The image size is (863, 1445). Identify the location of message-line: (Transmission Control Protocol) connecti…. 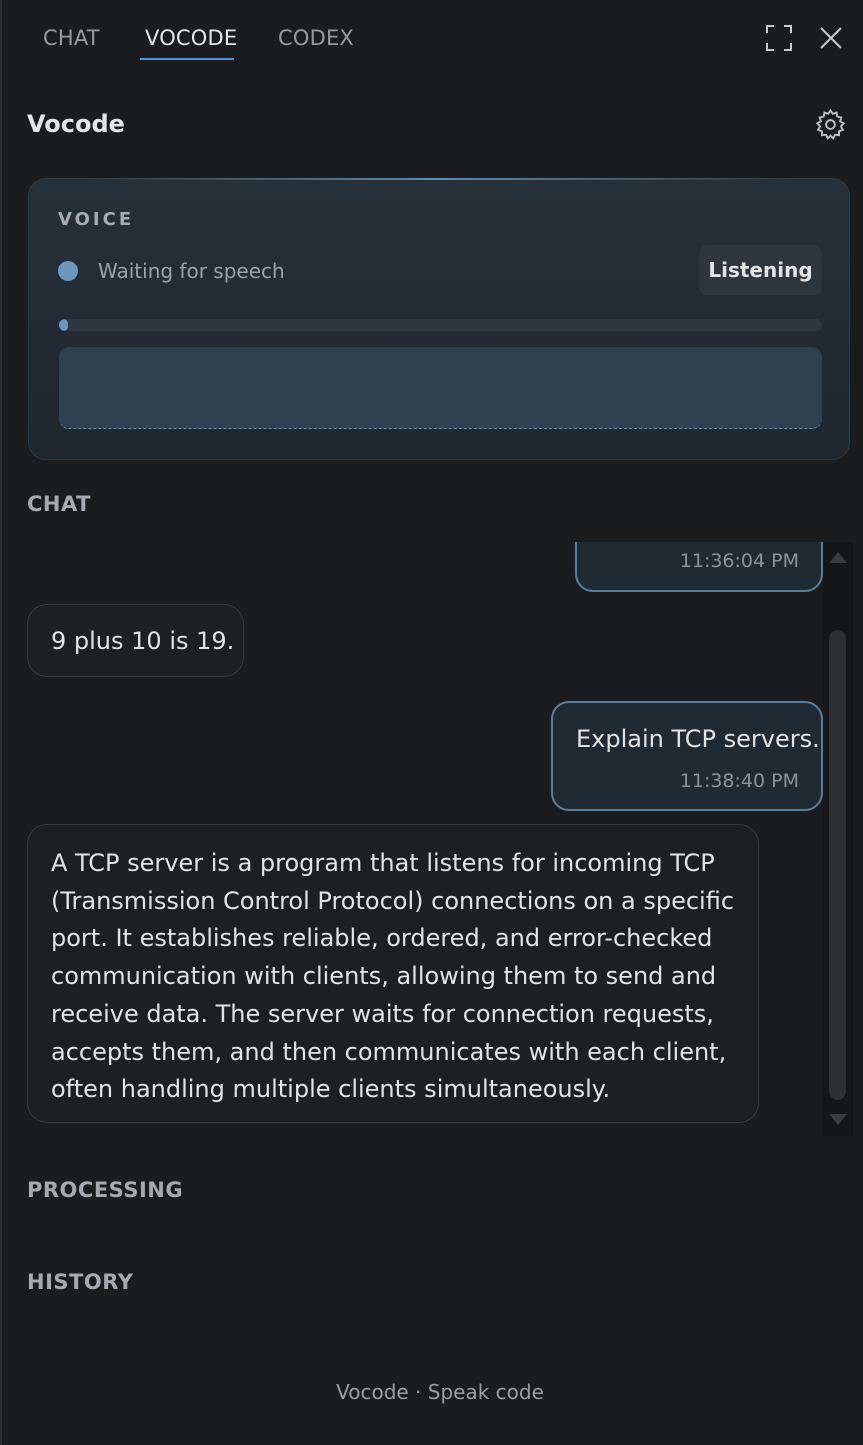
(393, 900).